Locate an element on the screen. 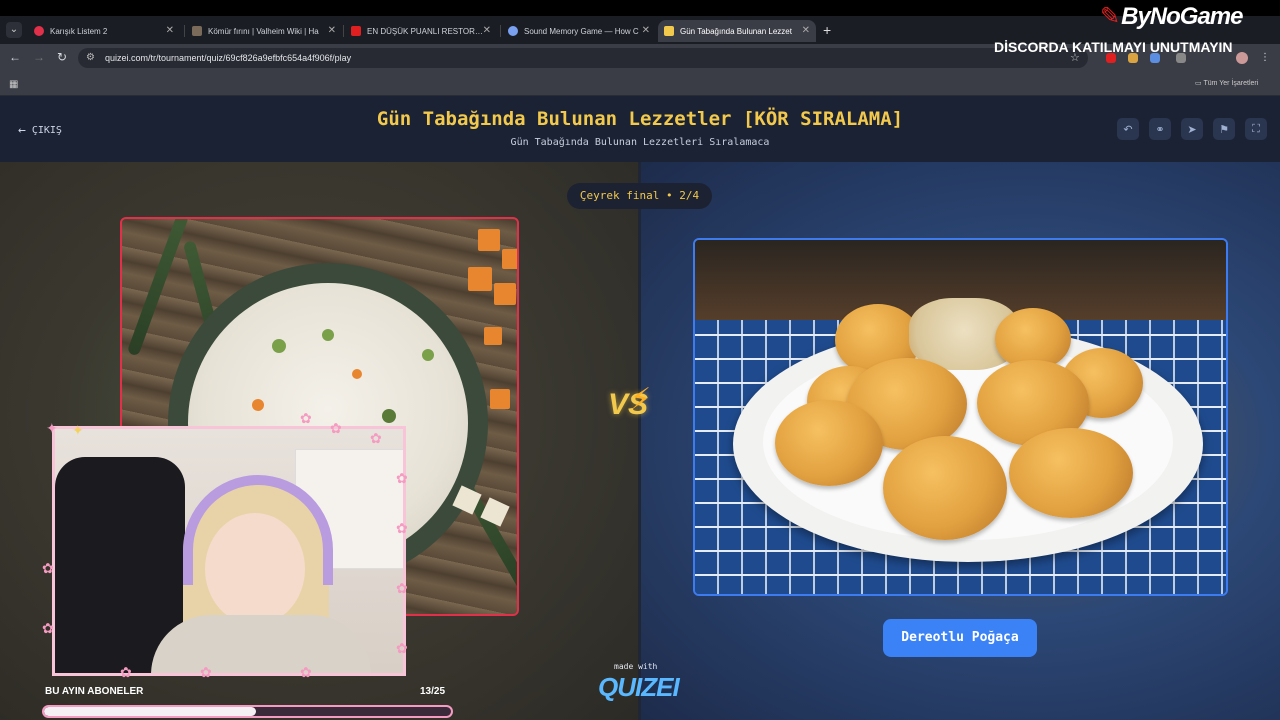 This screenshot has height=720, width=1280. tab-restoran-video: EN DÜŞÜK PUANLI RESTORANI ✕ is located at coordinates (421, 31).